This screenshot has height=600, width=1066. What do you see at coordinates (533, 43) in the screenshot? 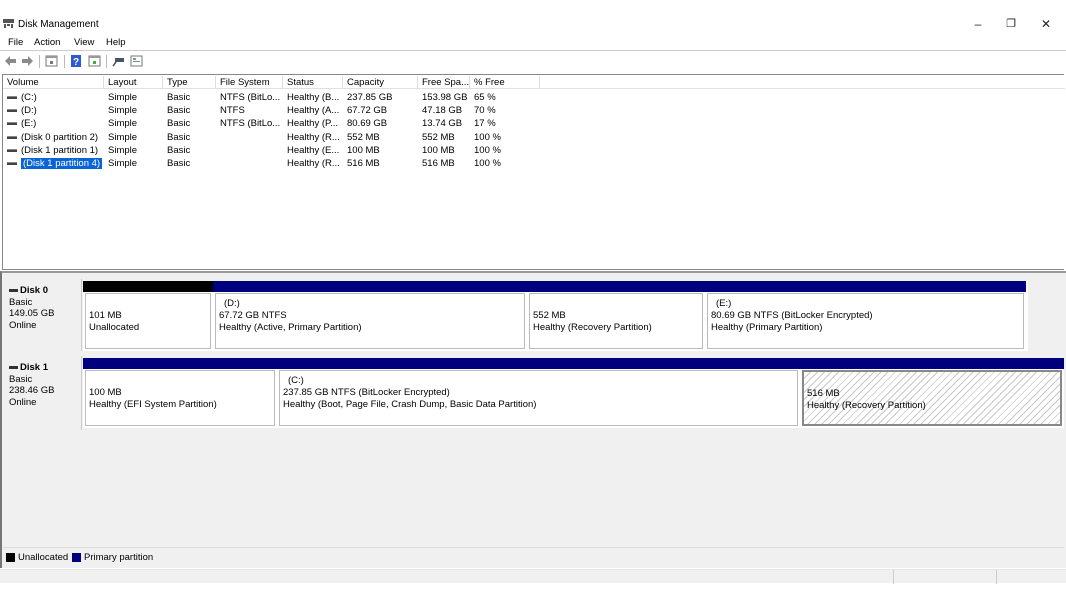
I see `menu-bar: File Action View Help` at bounding box center [533, 43].